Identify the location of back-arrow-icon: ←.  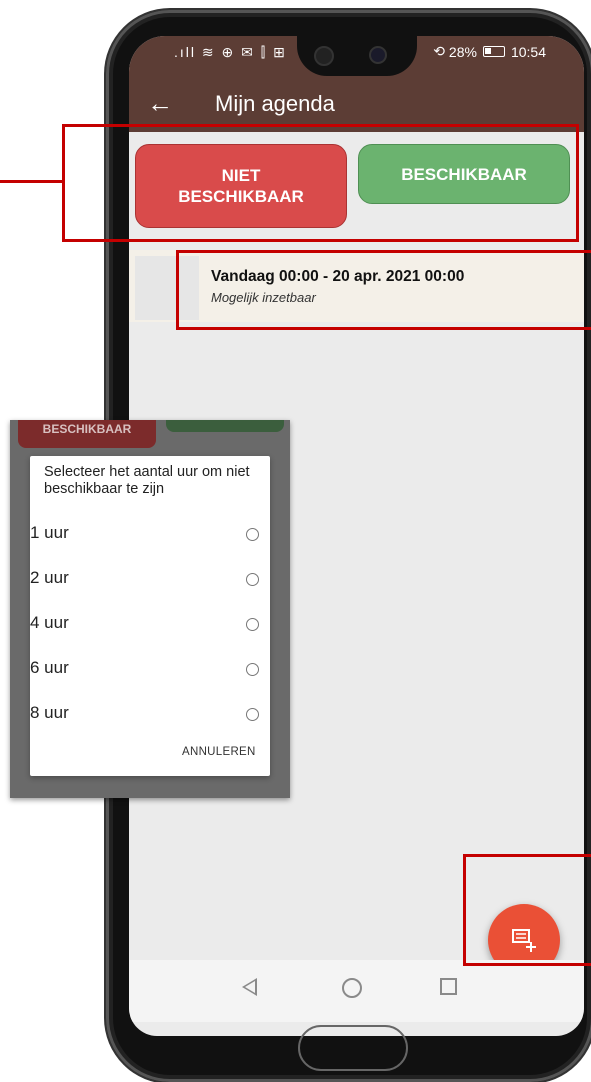
(160, 103).